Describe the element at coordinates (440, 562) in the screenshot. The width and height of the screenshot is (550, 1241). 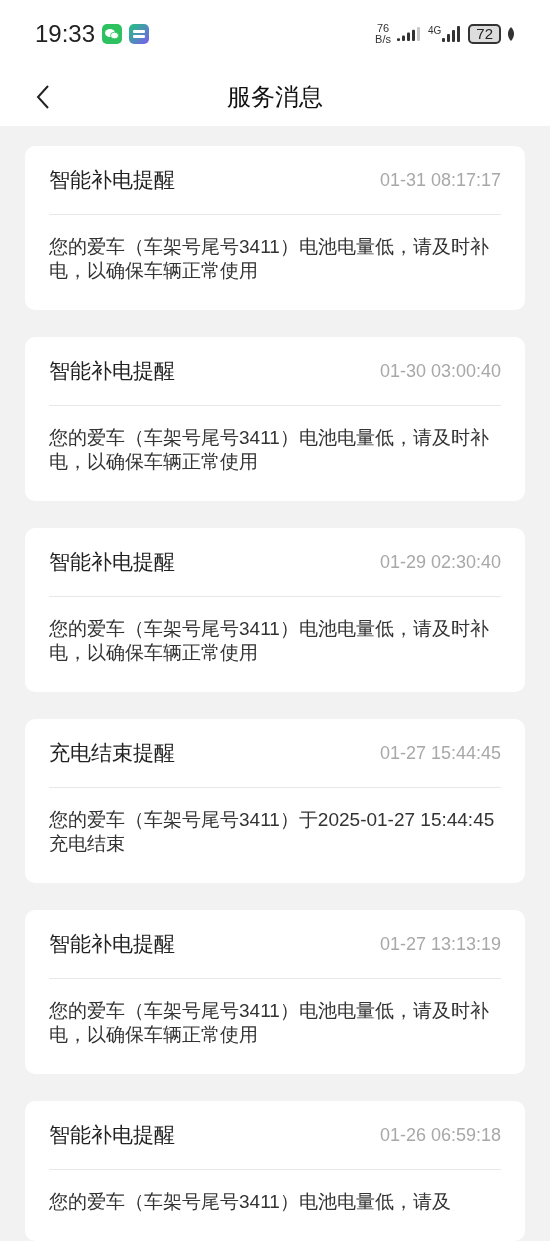
I see `message-time: 01-29 02:30:40` at that location.